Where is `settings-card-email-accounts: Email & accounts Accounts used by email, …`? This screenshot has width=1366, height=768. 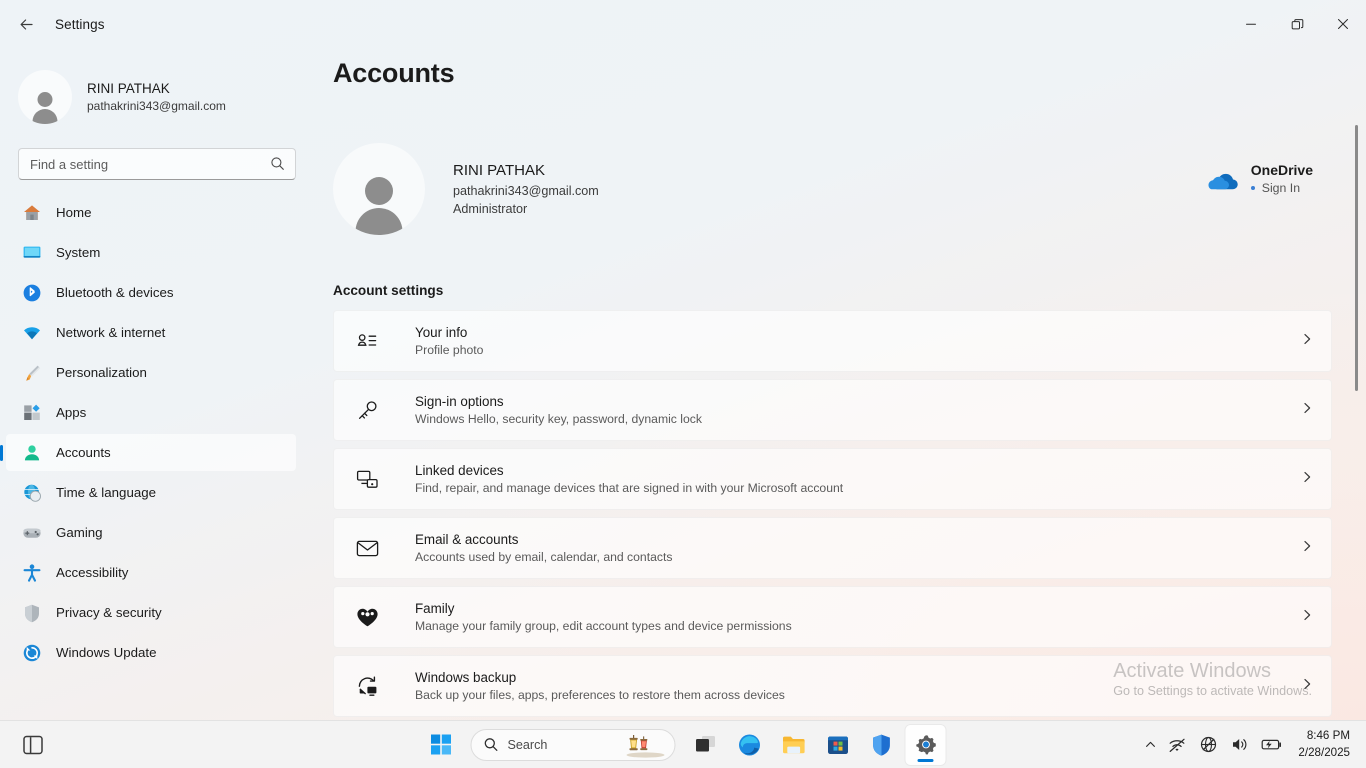
settings-card-email-accounts: Email & accounts Accounts used by email, … is located at coordinates (832, 548).